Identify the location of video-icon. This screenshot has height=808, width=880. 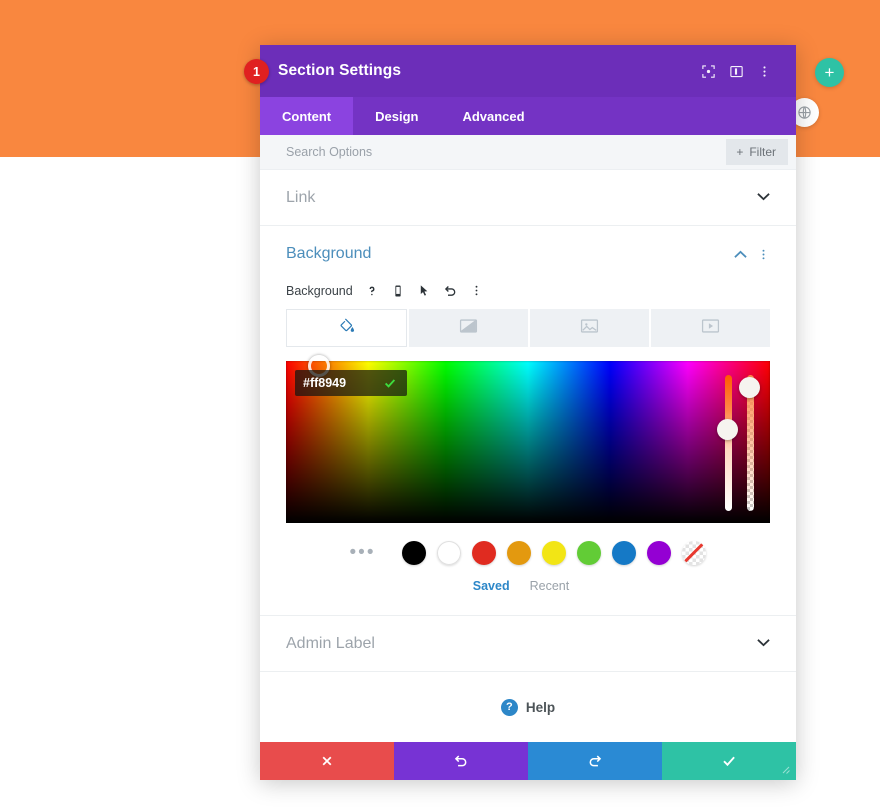
(710, 328).